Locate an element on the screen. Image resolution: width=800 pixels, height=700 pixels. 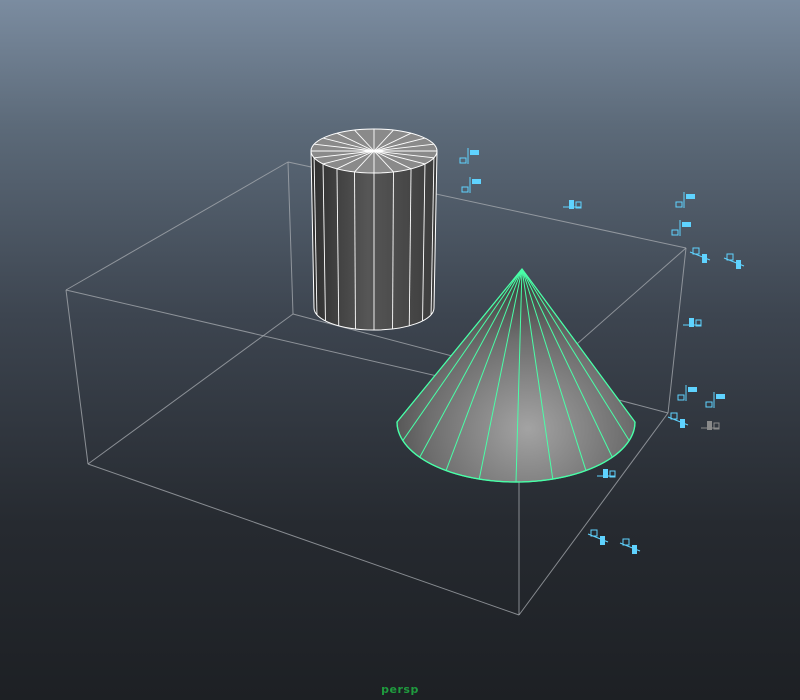
cylinder-mesh is located at coordinates (374, 229).